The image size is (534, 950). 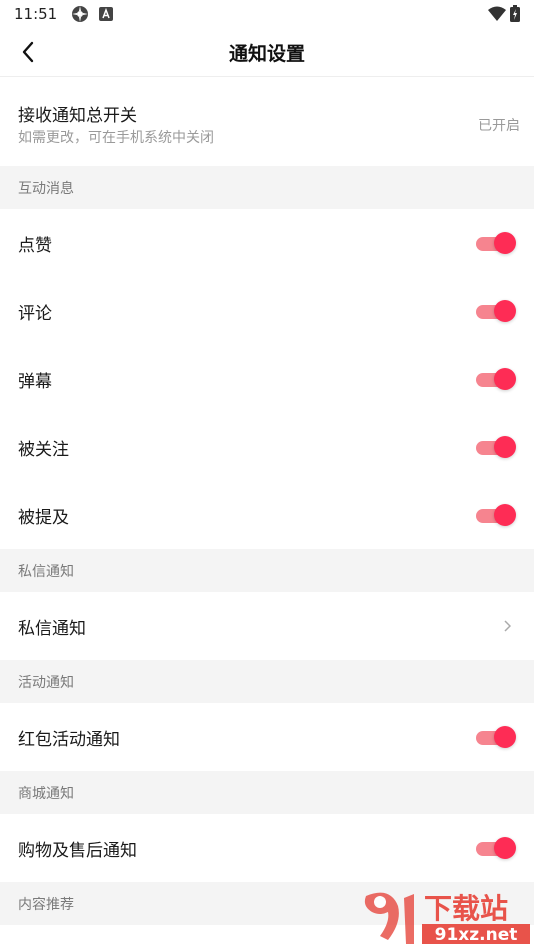 I want to click on toggle-comment, so click(x=496, y=311).